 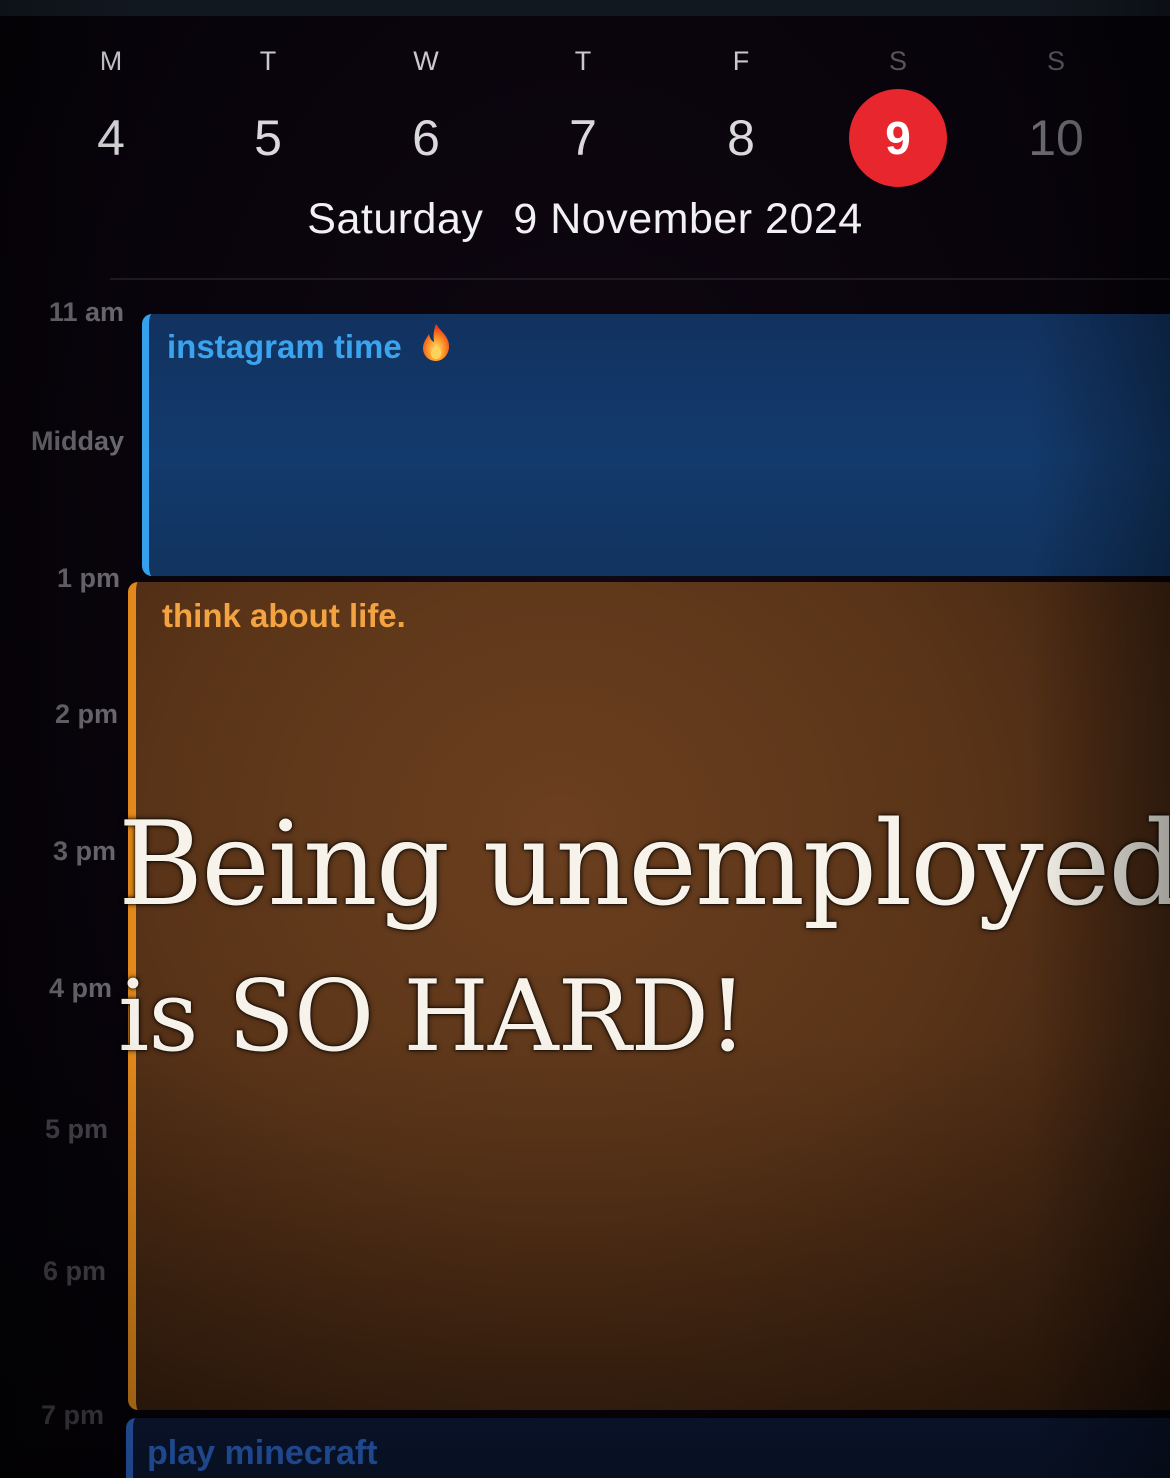 I want to click on date-full: 9 November 2024, so click(x=688, y=219).